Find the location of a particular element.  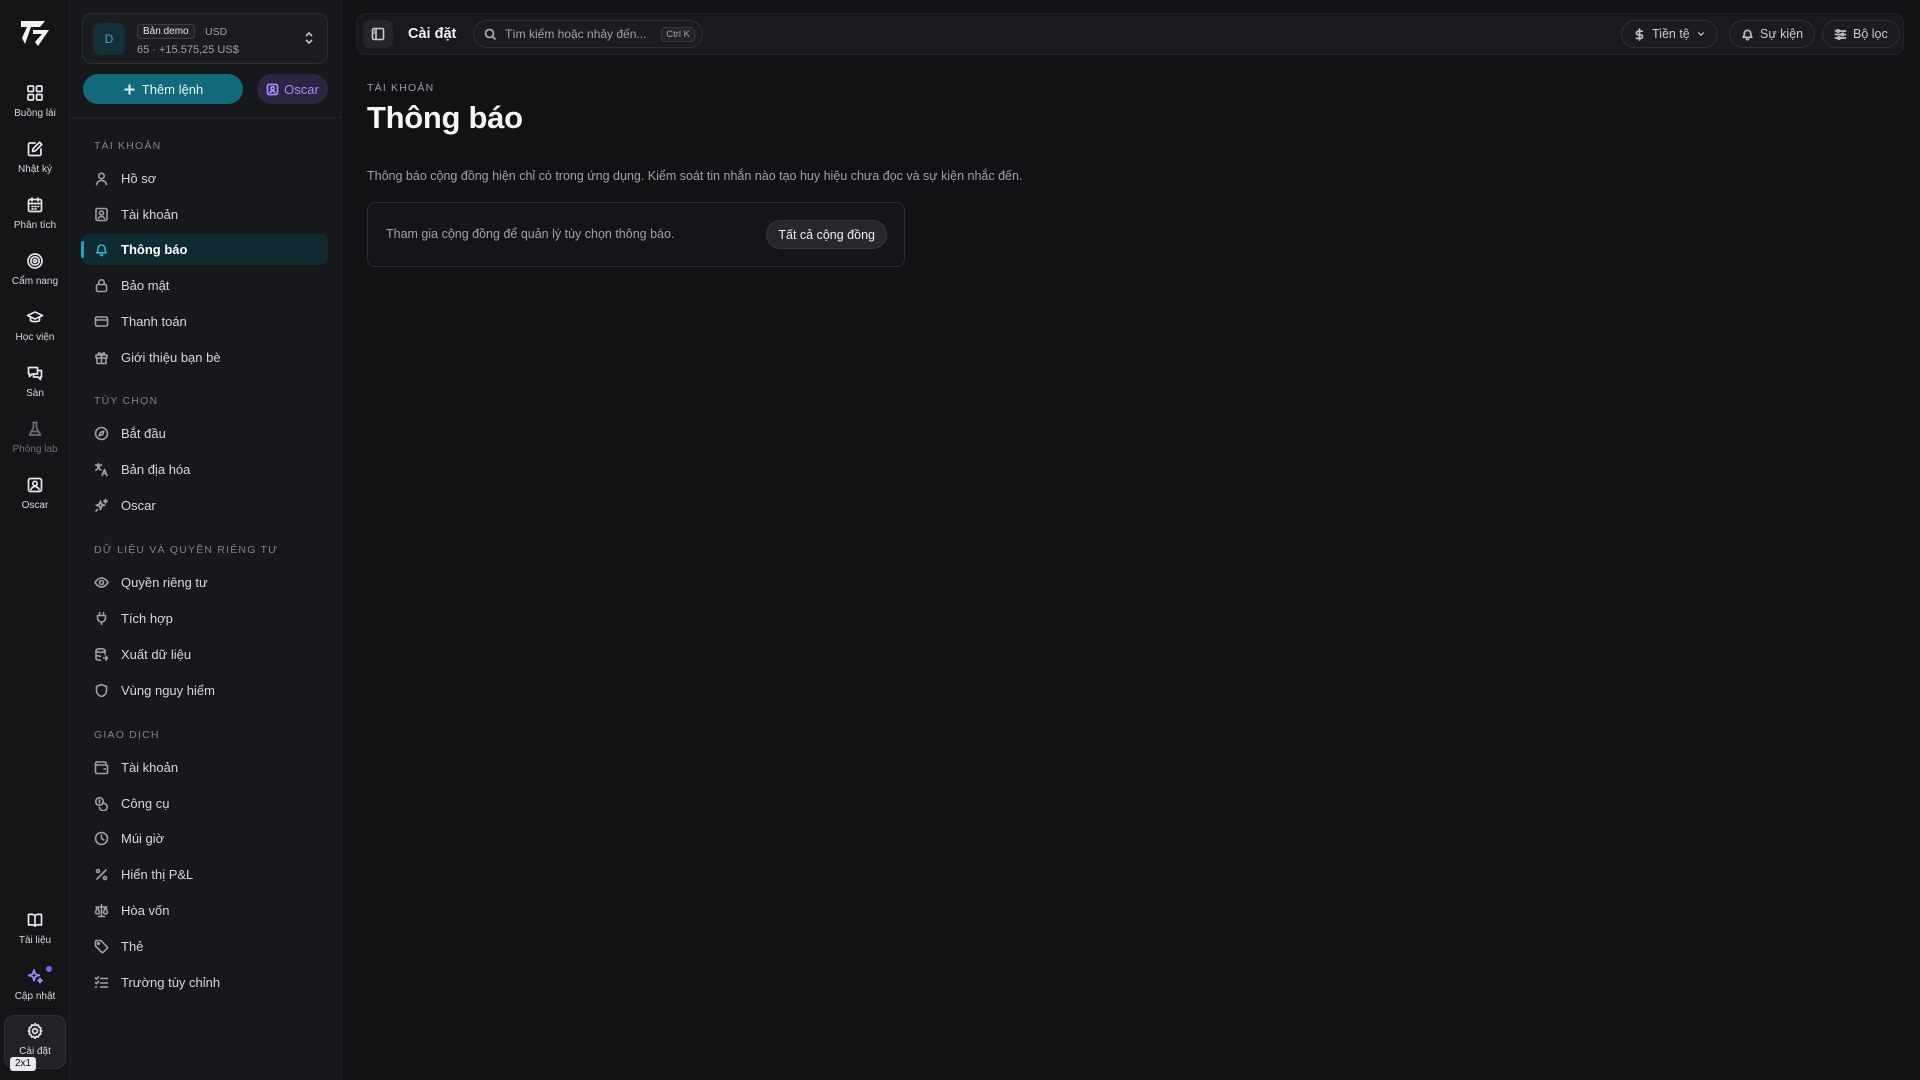

account-summary: 65 · +15.575,25 US$ is located at coordinates (188, 50).